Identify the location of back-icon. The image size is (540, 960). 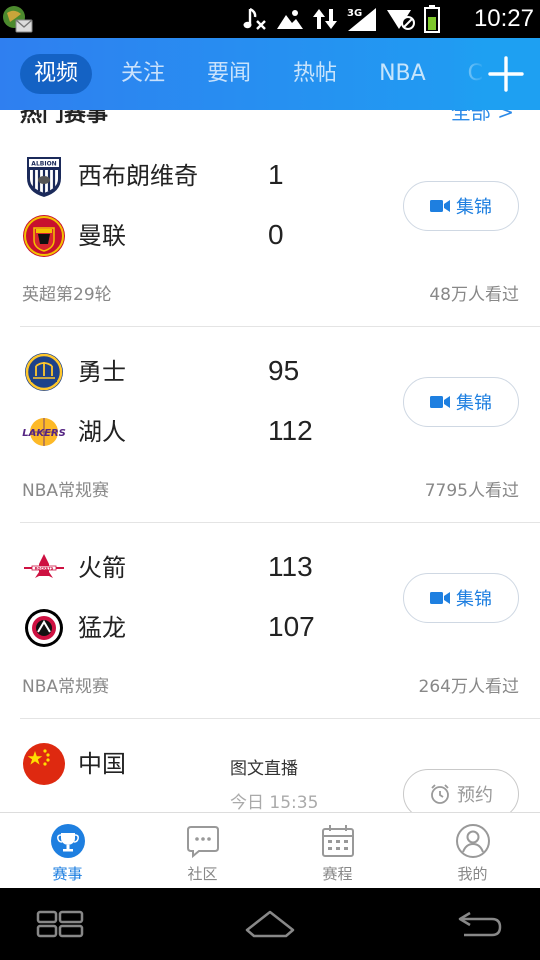
(480, 924).